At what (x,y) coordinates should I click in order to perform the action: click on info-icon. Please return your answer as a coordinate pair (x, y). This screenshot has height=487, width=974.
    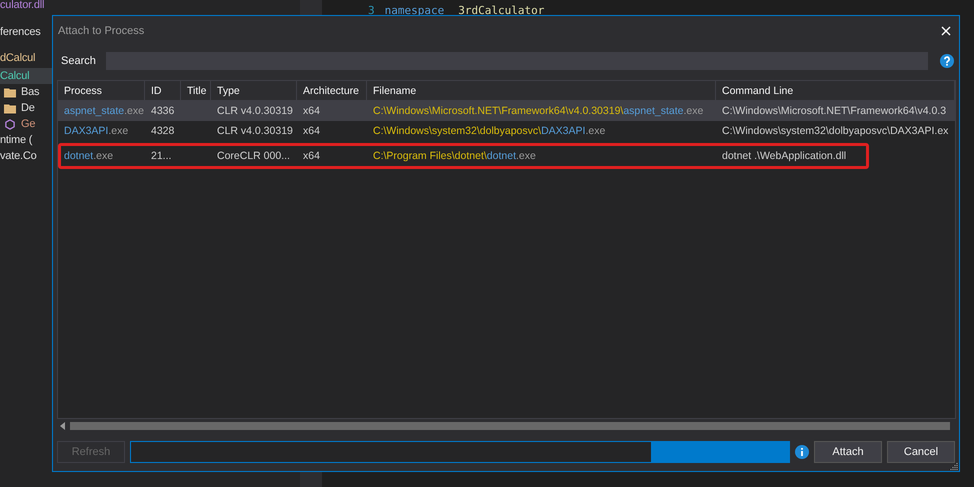
    Looking at the image, I should click on (802, 452).